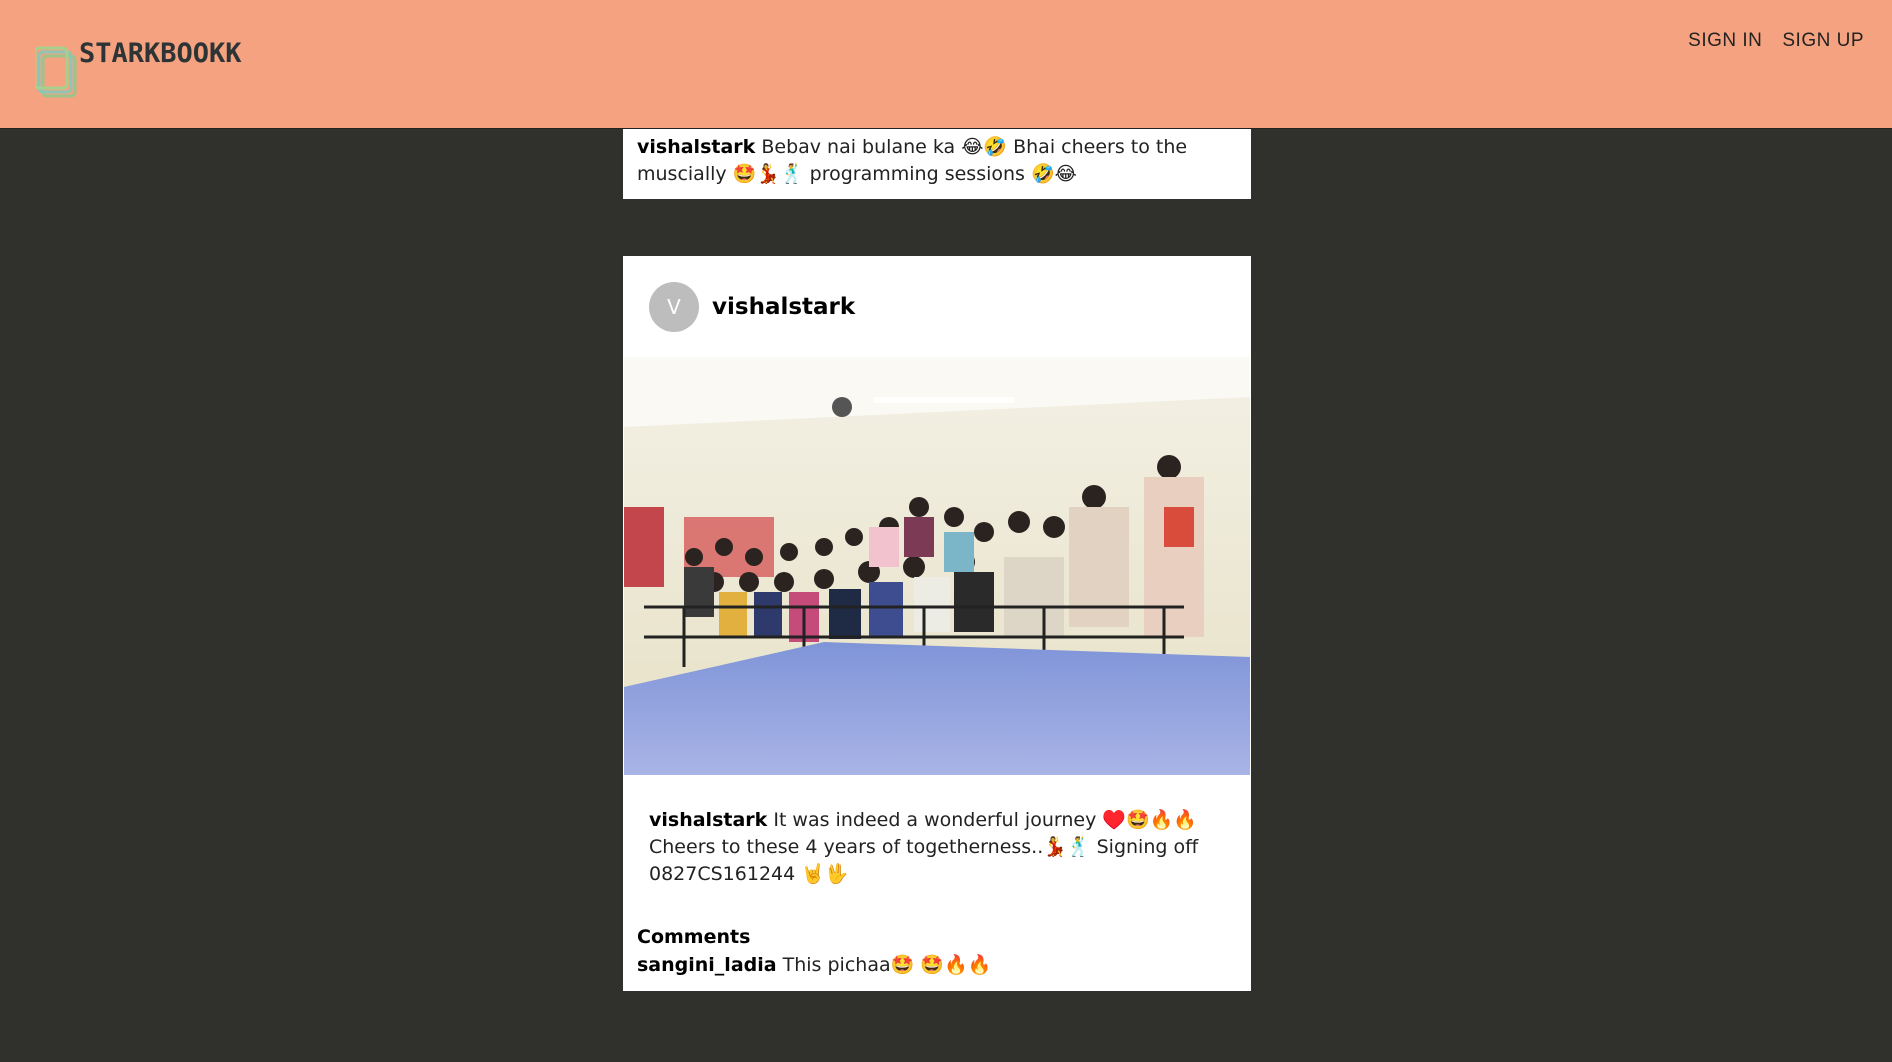 This screenshot has height=1062, width=1892. I want to click on avatar: V, so click(674, 307).